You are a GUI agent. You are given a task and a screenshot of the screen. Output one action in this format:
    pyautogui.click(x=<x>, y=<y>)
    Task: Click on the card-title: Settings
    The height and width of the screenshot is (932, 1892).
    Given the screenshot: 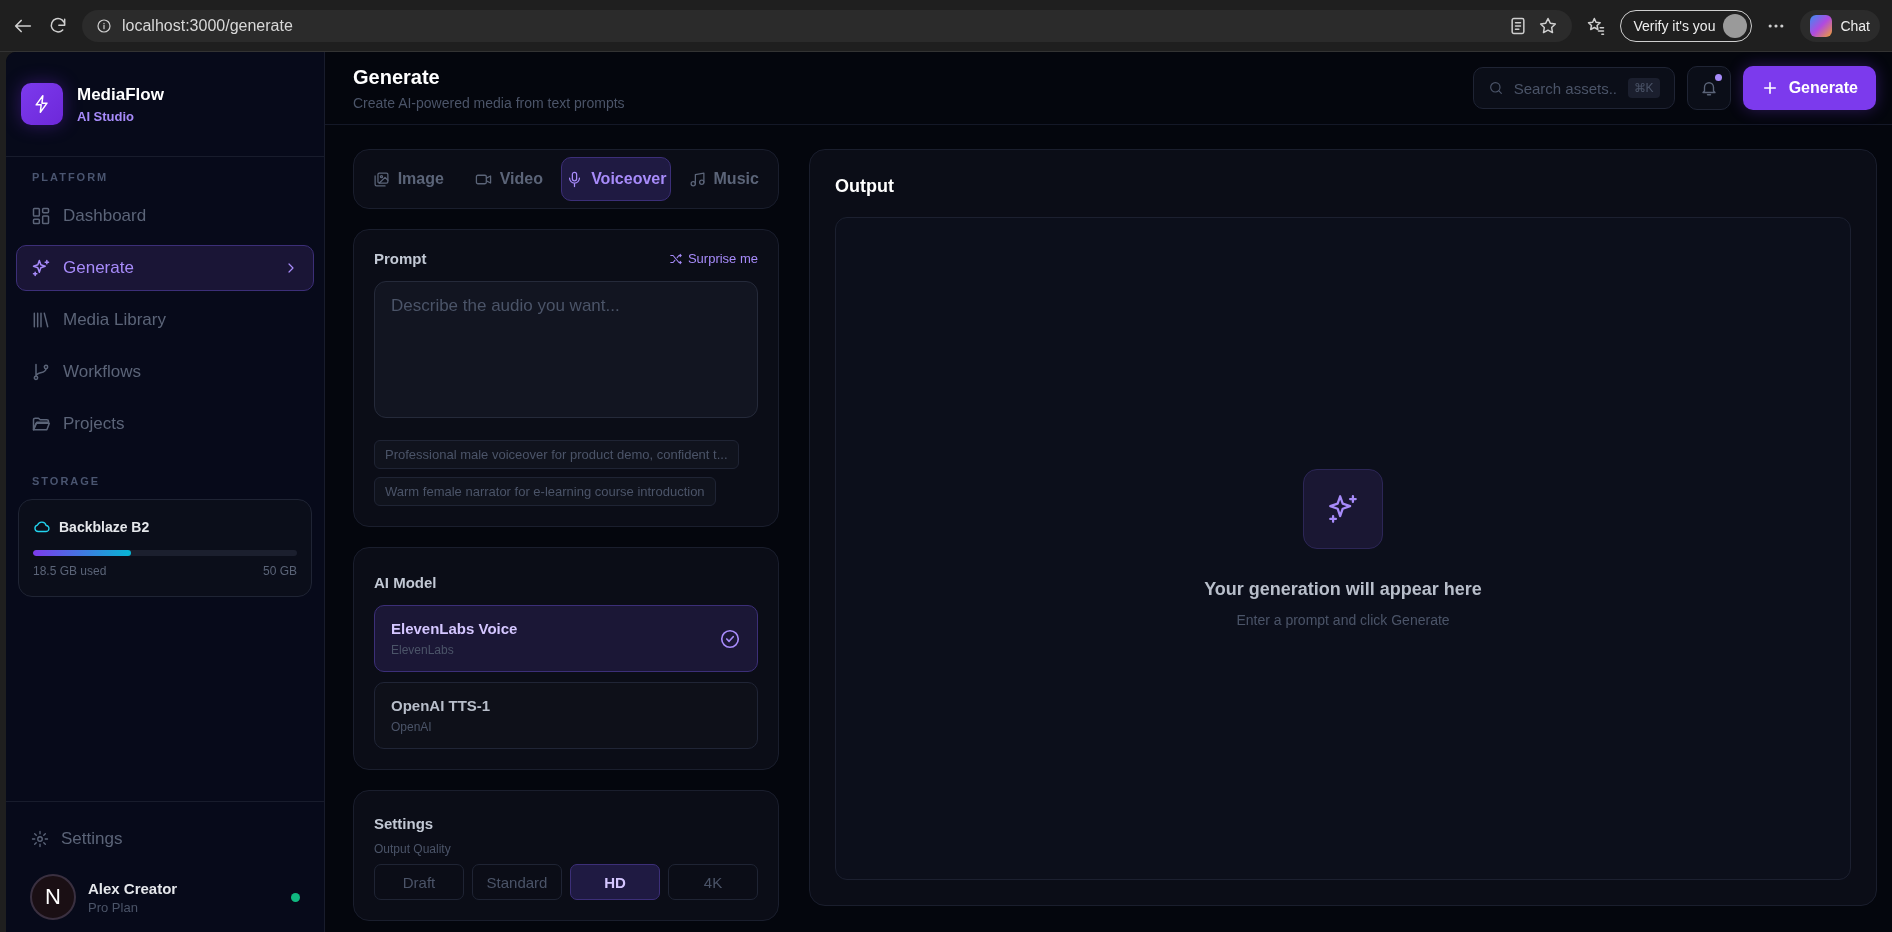 What is the action you would take?
    pyautogui.click(x=404, y=823)
    